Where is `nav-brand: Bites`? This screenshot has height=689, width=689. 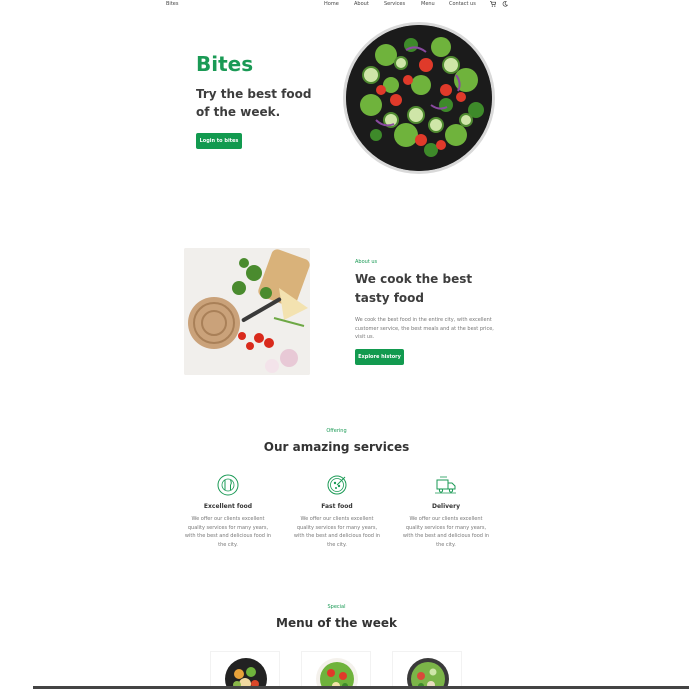
nav-brand: Bites is located at coordinates (172, 4).